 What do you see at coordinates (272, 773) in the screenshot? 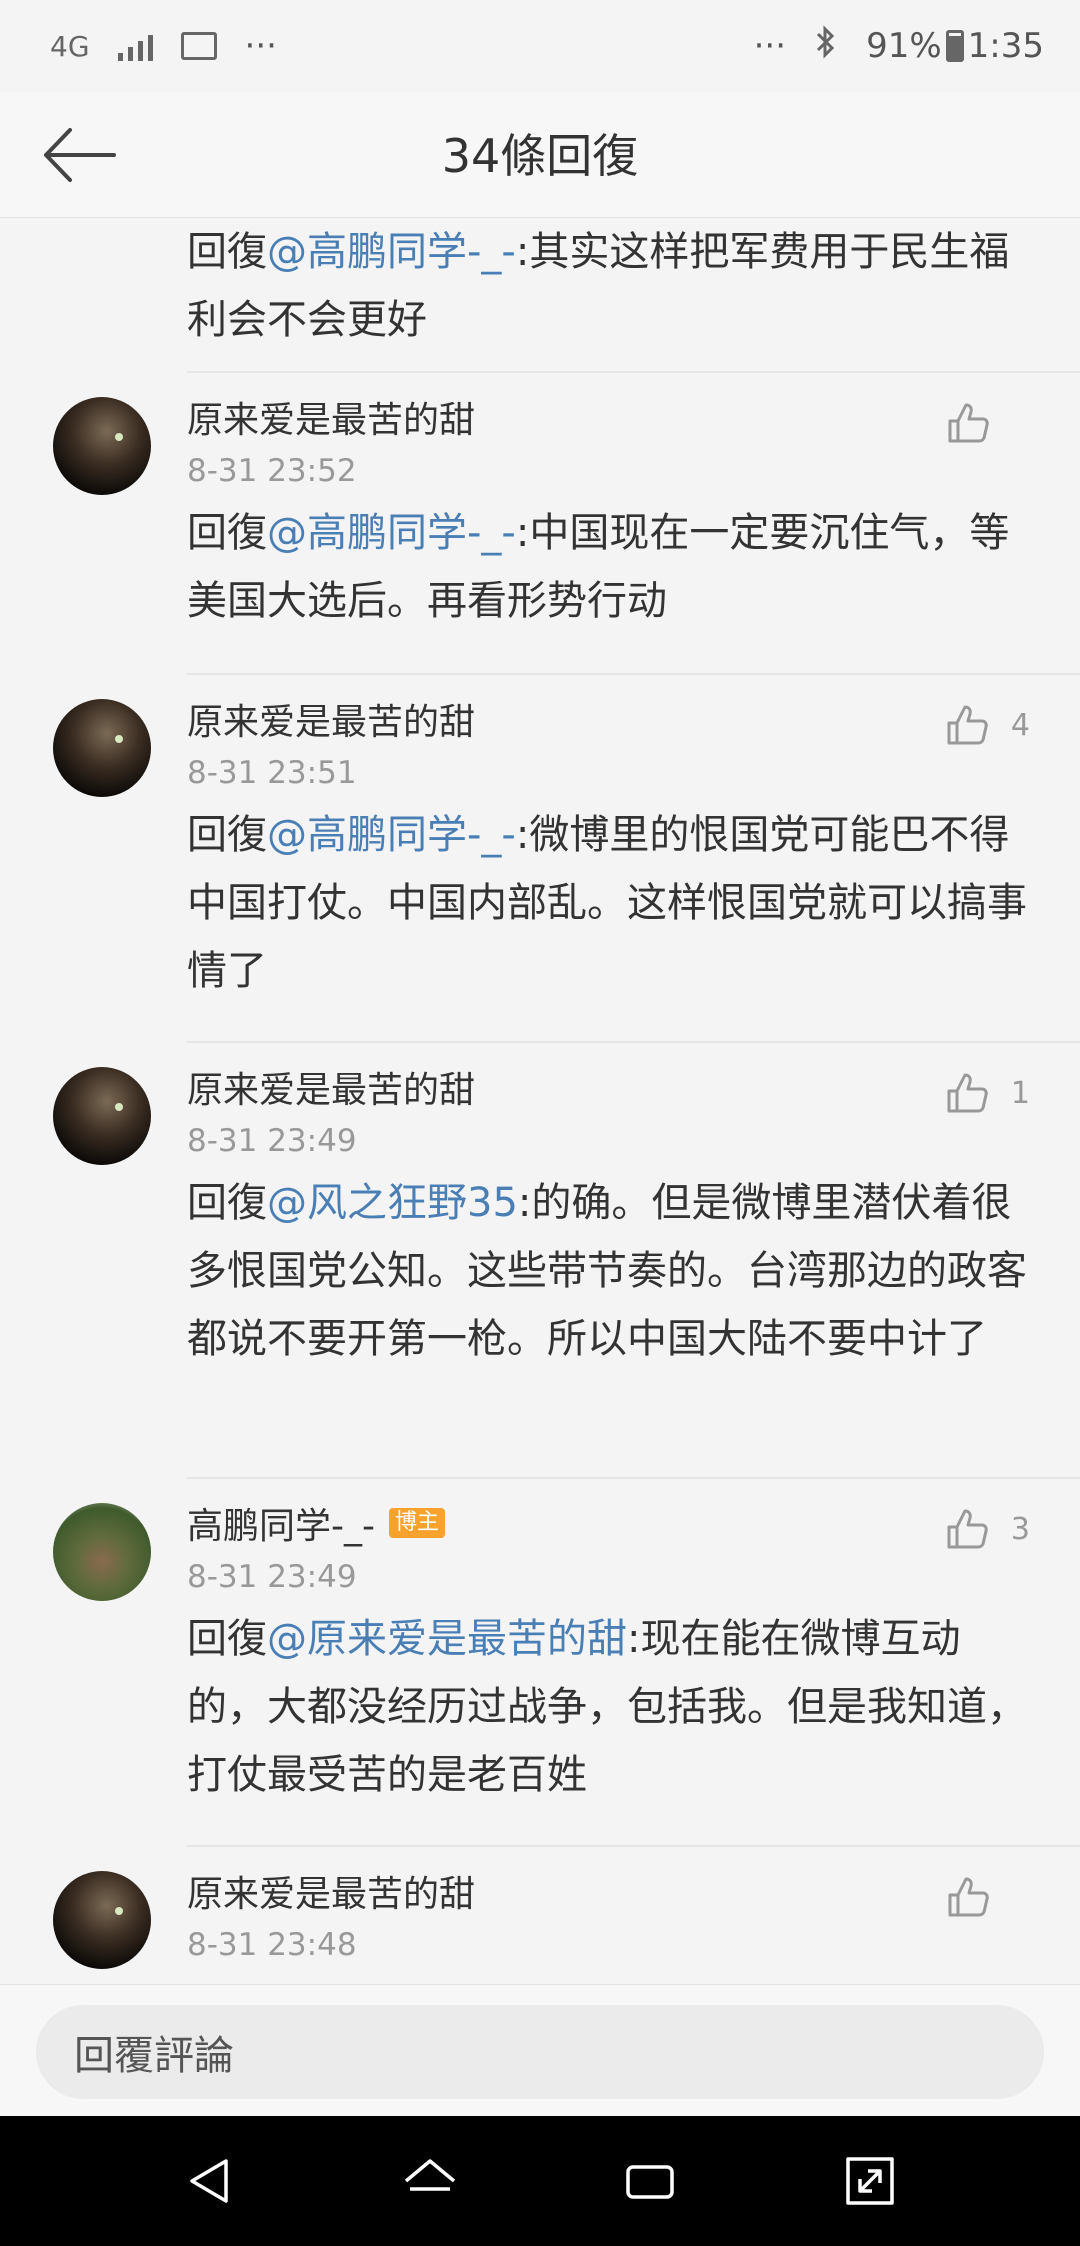
I see `timestamp: 8-31 23:51` at bounding box center [272, 773].